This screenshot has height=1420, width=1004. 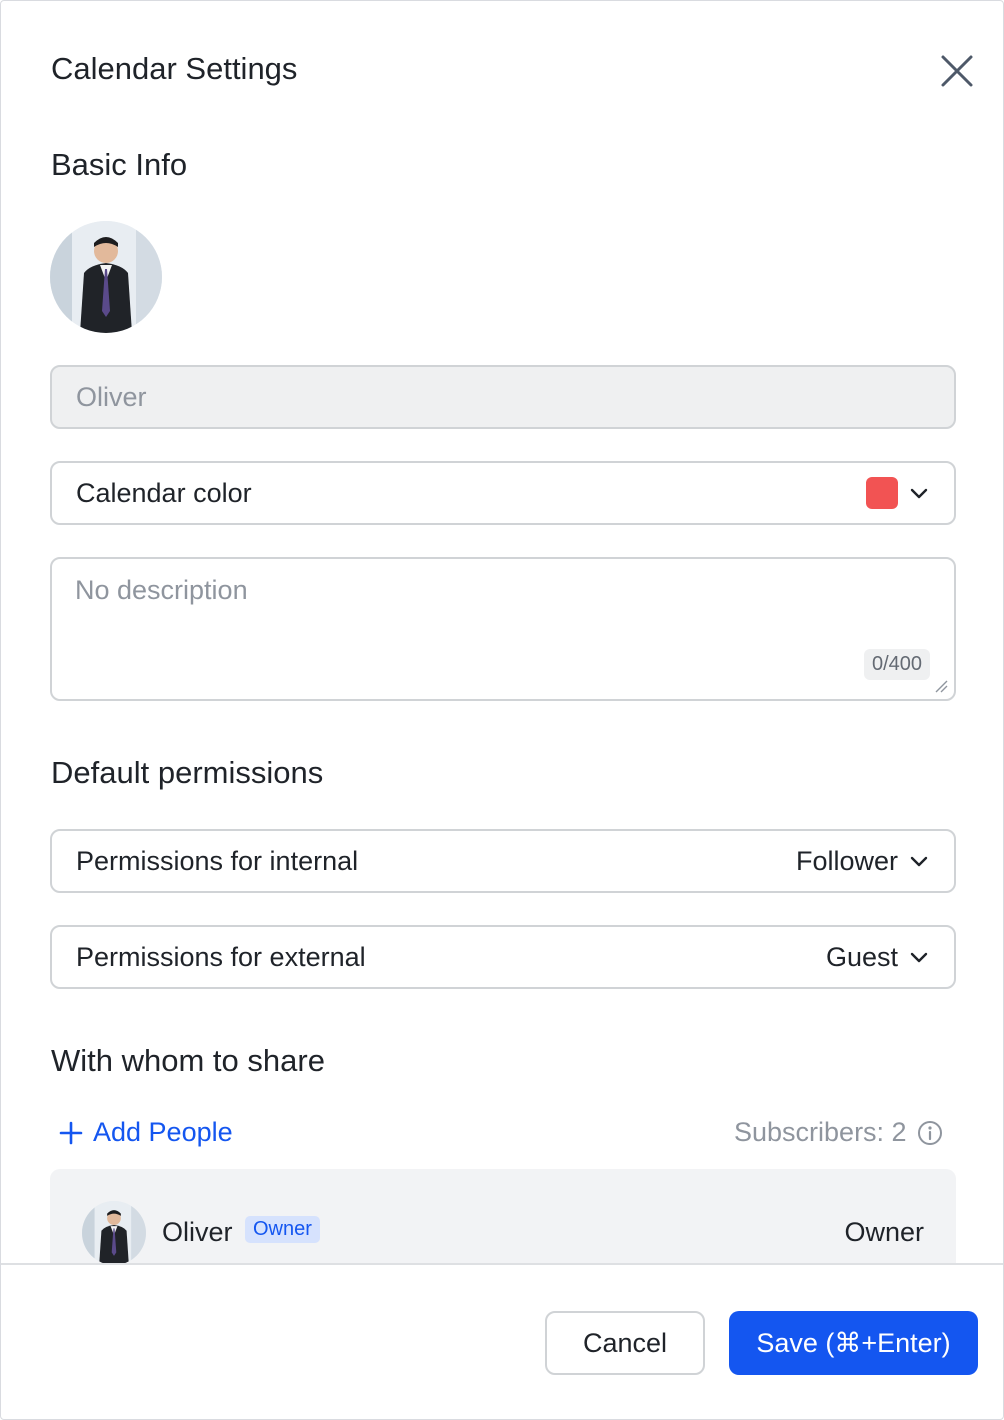 What do you see at coordinates (930, 1133) in the screenshot?
I see `info-icon` at bounding box center [930, 1133].